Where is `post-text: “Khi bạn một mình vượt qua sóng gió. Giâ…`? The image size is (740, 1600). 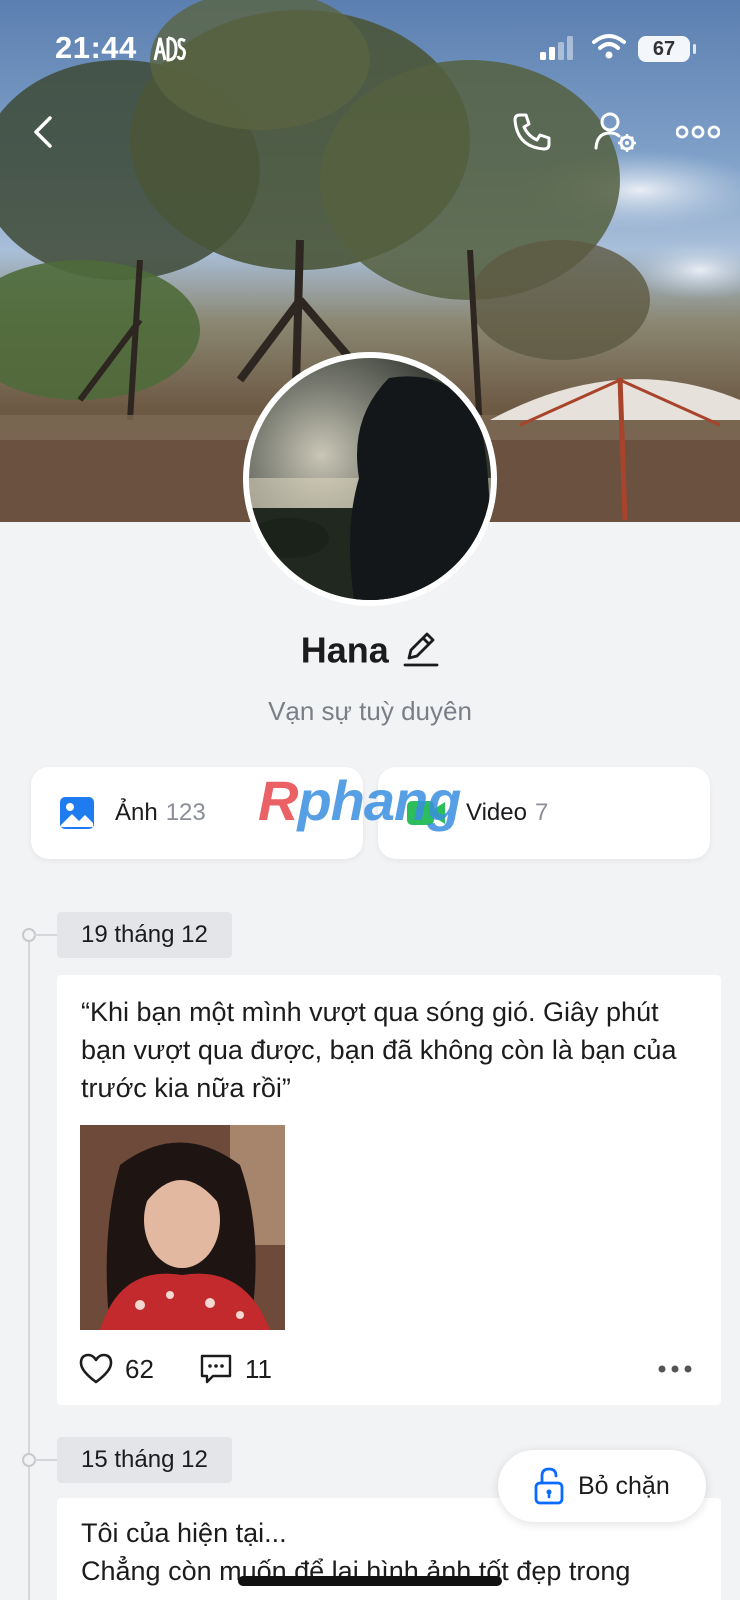 post-text: “Khi bạn một mình vượt qua sóng gió. Giâ… is located at coordinates (379, 1050).